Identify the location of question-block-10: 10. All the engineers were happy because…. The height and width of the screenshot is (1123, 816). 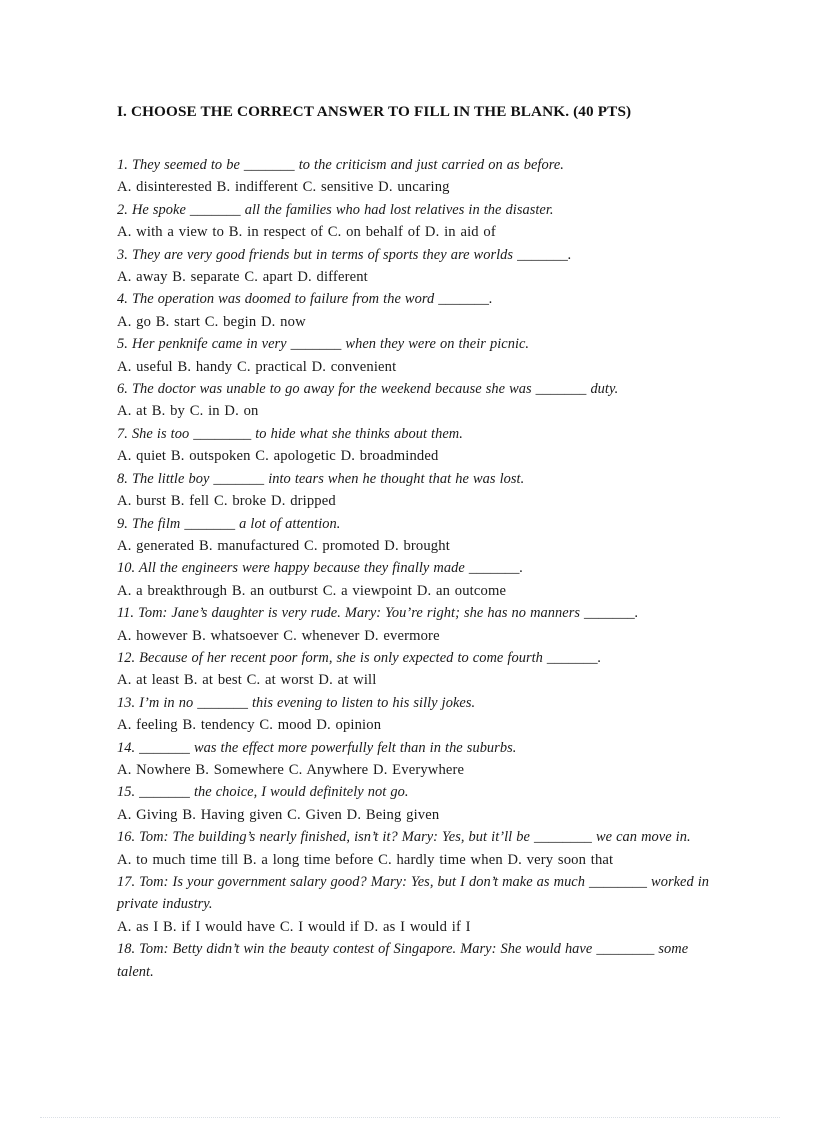
(417, 579).